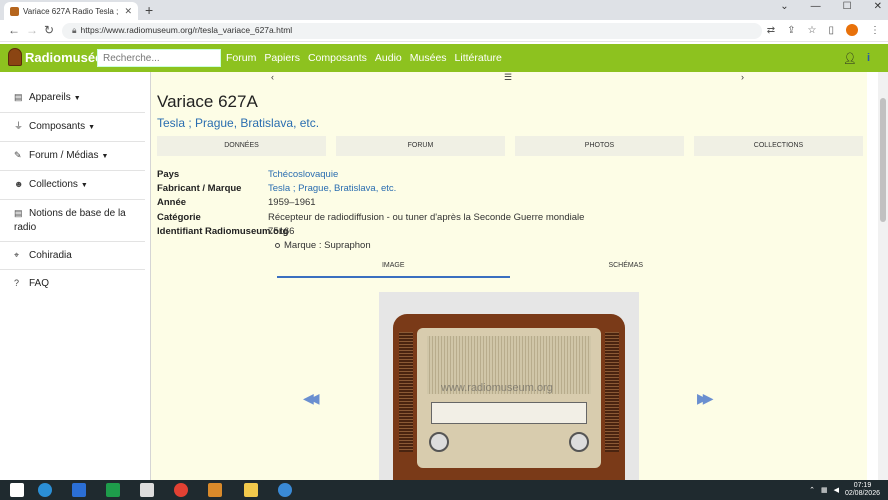 The width and height of the screenshot is (888, 500). What do you see at coordinates (393, 266) in the screenshot?
I see `tab-image: IMAGE` at bounding box center [393, 266].